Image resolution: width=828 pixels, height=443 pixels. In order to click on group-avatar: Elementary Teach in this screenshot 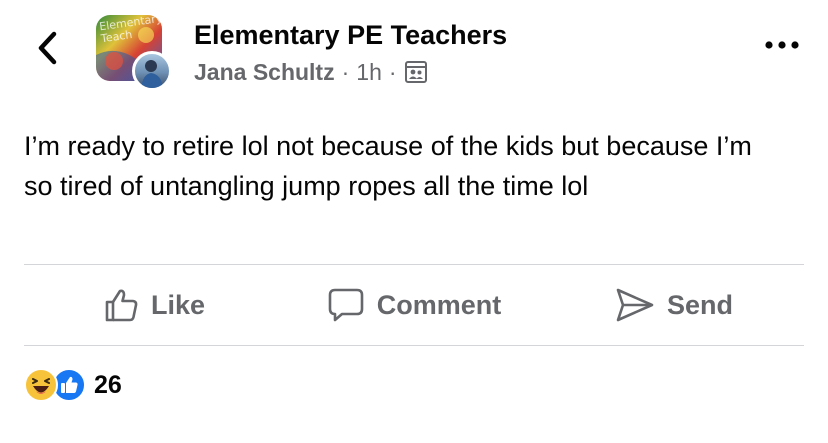, I will do `click(134, 53)`.